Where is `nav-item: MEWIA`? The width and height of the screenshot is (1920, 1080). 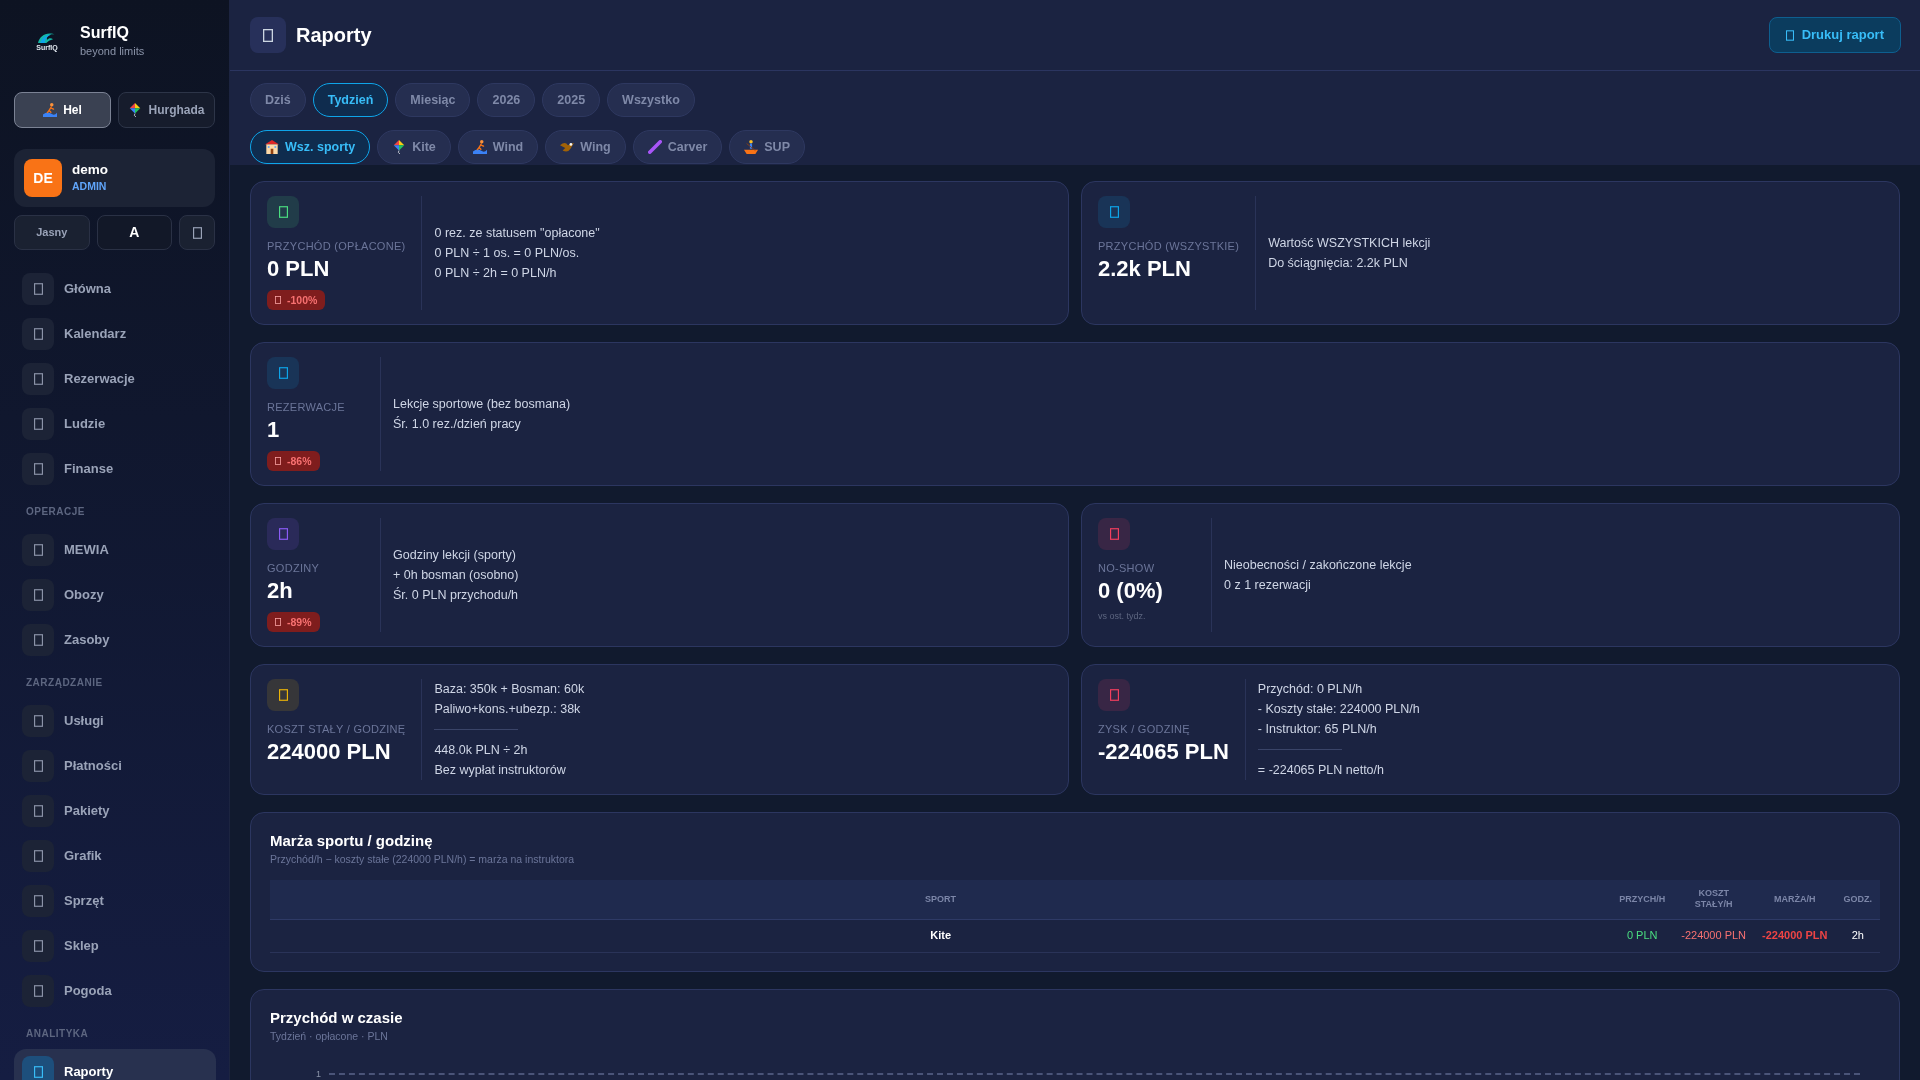 nav-item: MEWIA is located at coordinates (115, 549).